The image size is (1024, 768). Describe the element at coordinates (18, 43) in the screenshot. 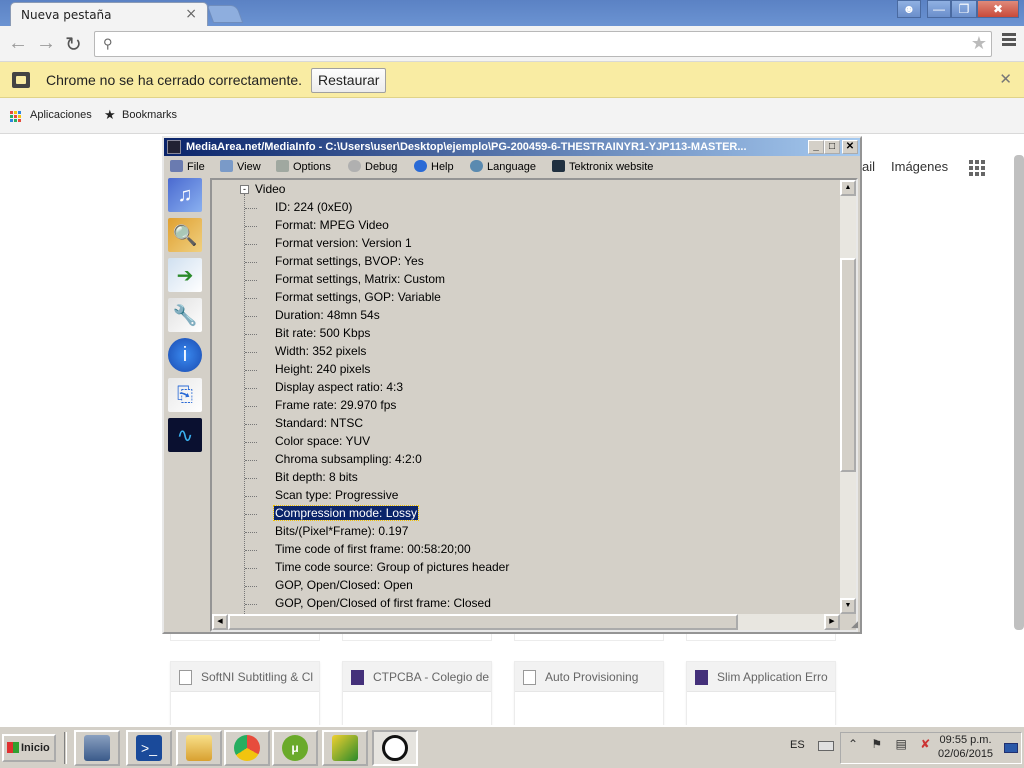

I see `back-arrow-icon: ←` at that location.